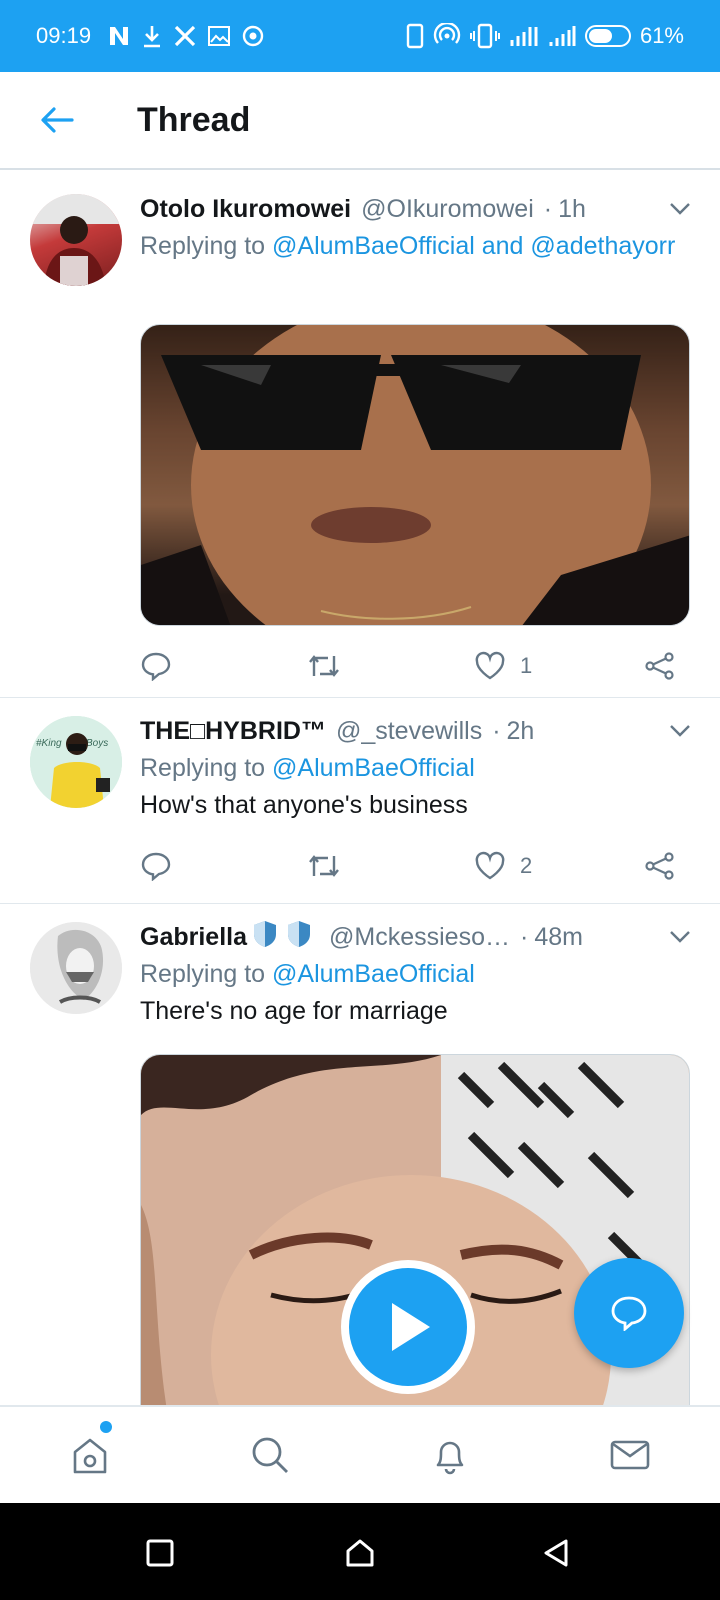 The width and height of the screenshot is (720, 1600). What do you see at coordinates (253, 36) in the screenshot?
I see `circle-icon` at bounding box center [253, 36].